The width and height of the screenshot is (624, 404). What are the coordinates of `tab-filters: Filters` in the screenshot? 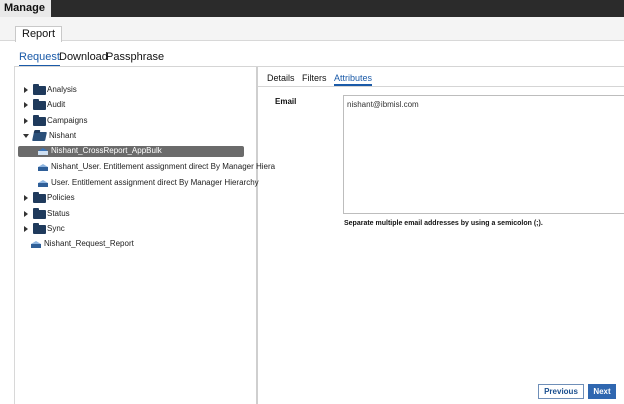 It's located at (314, 78).